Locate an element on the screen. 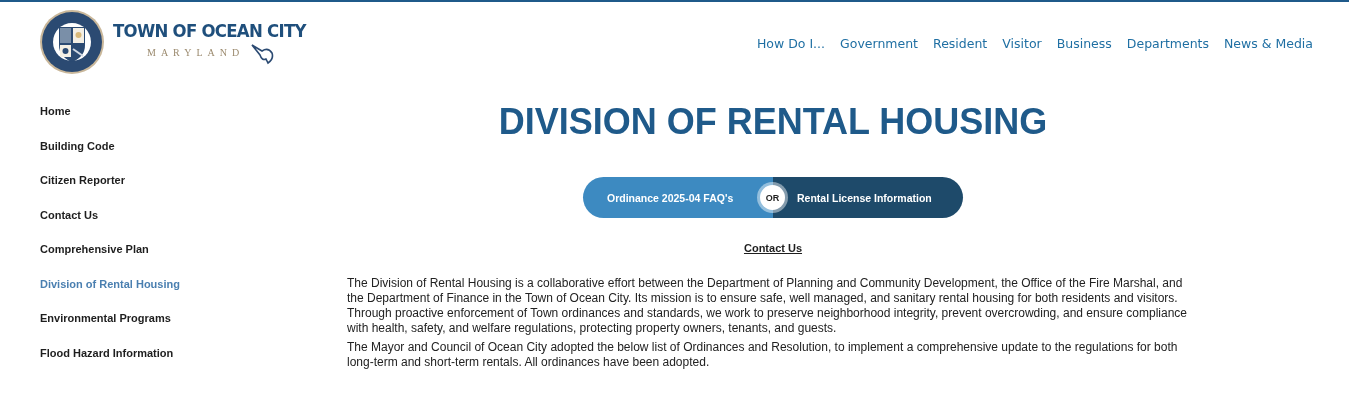  sidebar-link: Contact Us is located at coordinates (69, 215).